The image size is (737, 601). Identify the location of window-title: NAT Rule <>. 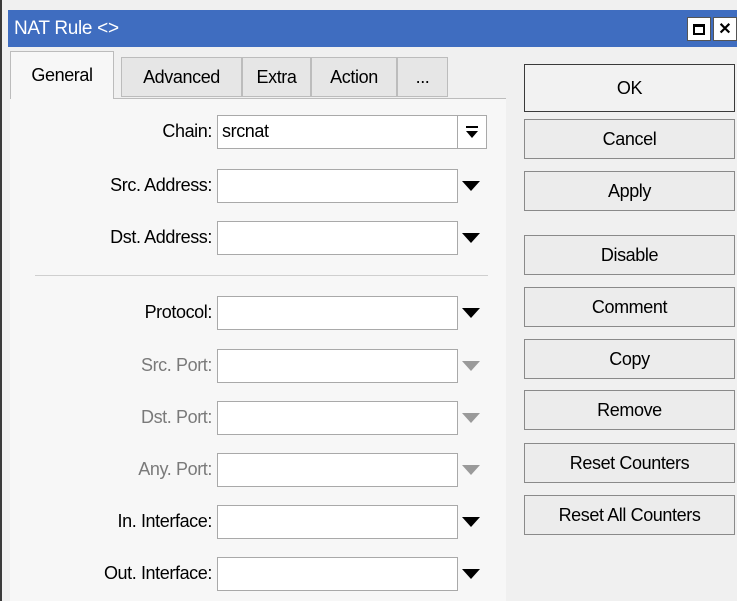
(66, 28).